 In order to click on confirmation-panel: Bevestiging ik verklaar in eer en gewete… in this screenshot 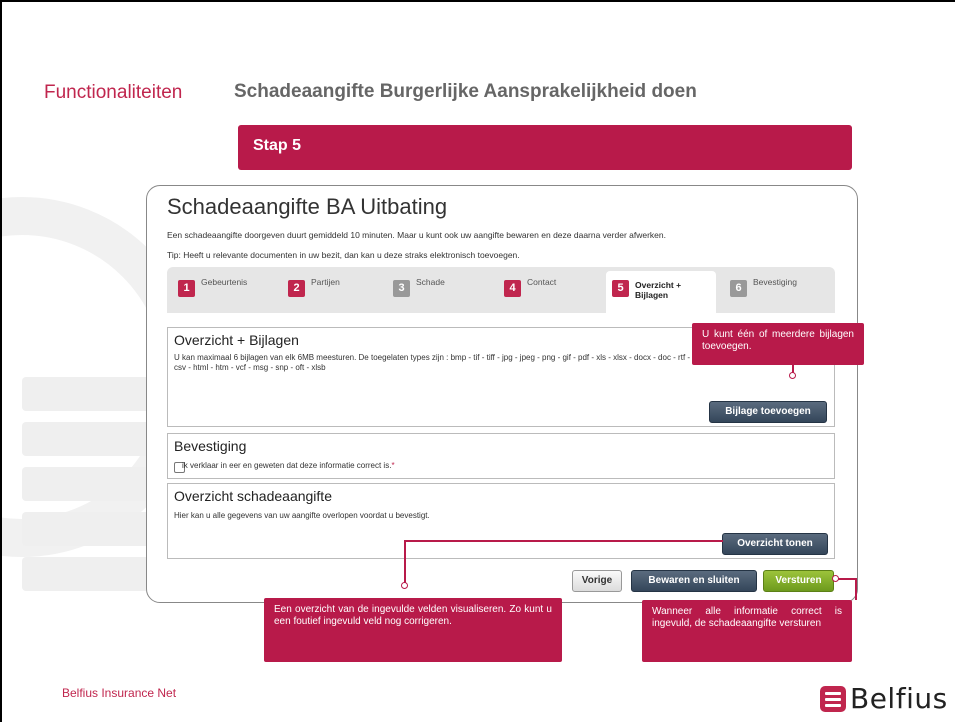, I will do `click(501, 456)`.